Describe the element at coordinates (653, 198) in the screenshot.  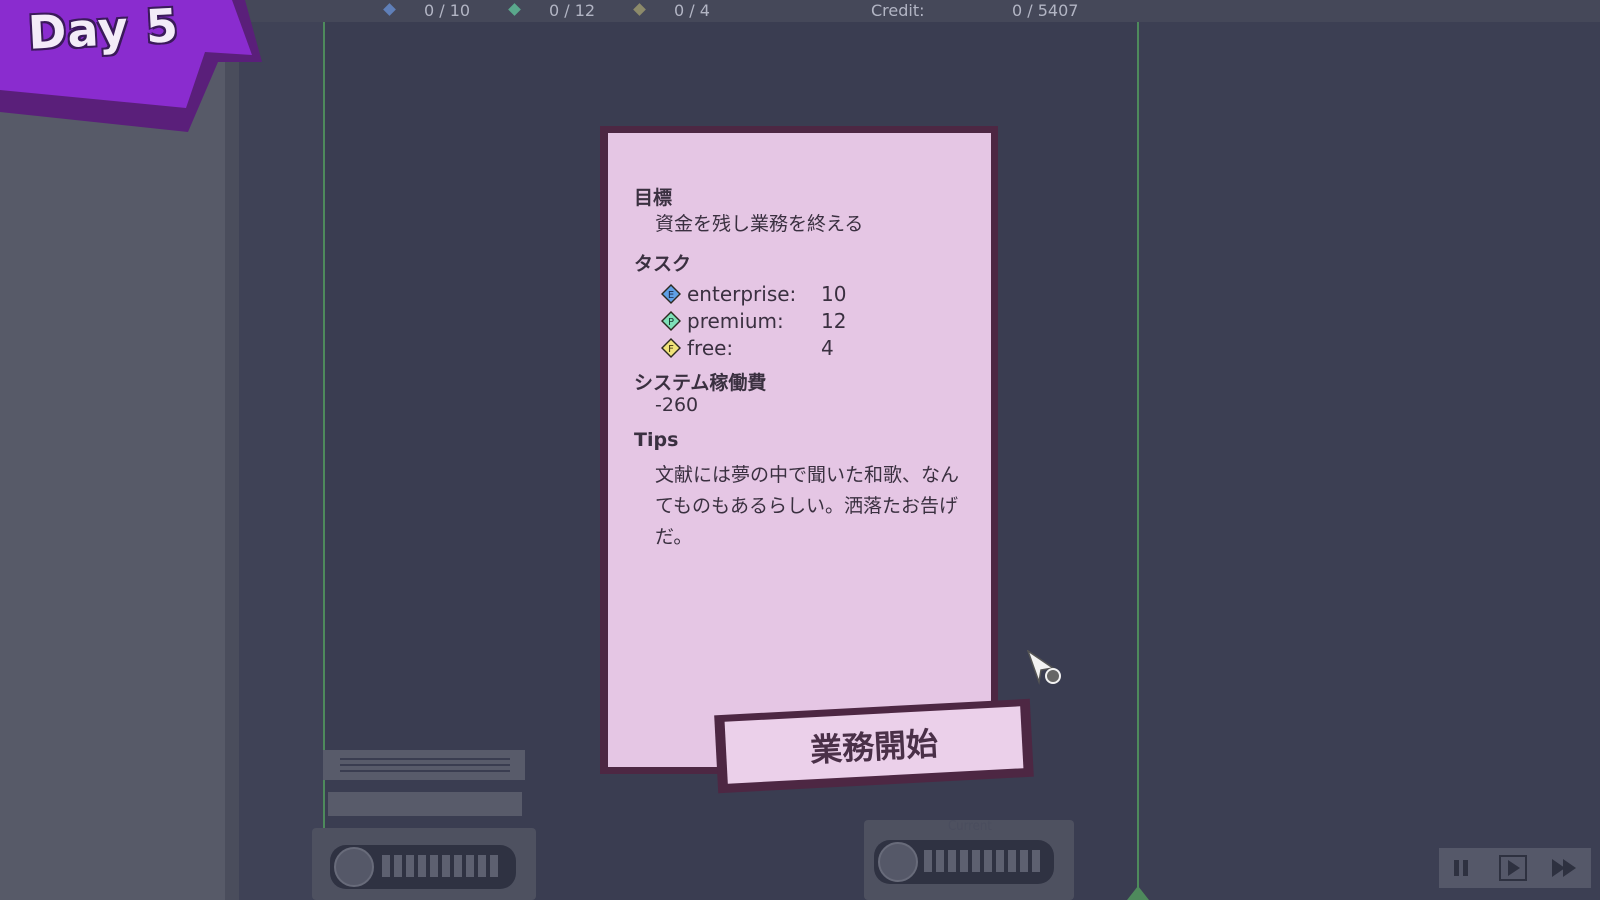
I see `goal-title: 目標` at that location.